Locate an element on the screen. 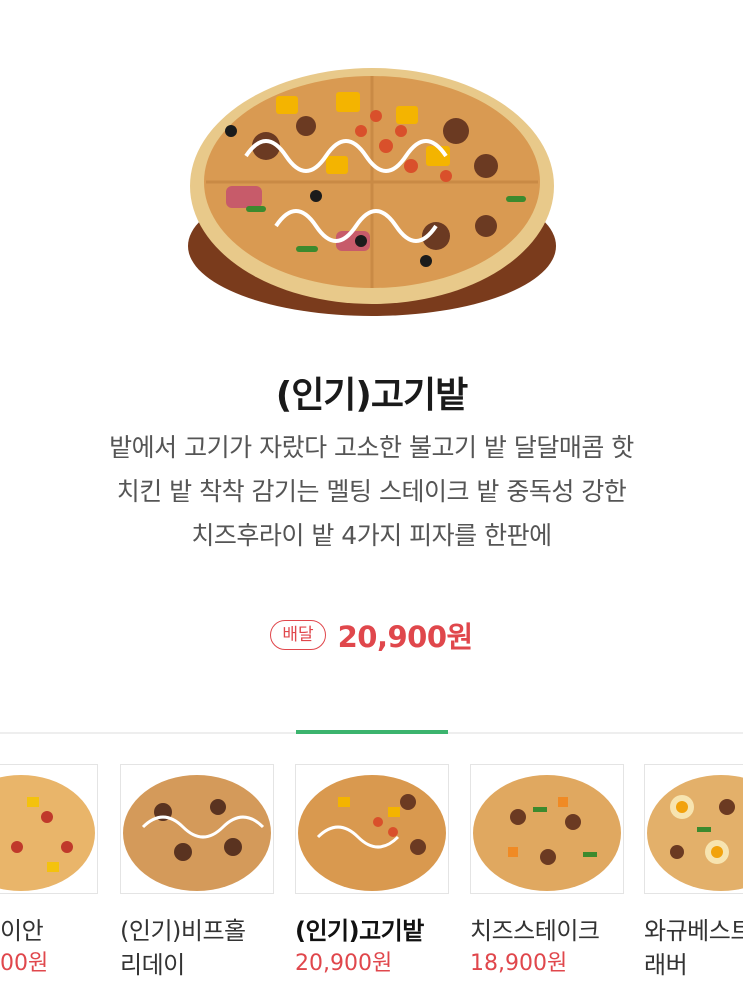 The width and height of the screenshot is (743, 991). menu-card-name-line: (인기)비프홀 is located at coordinates (183, 931).